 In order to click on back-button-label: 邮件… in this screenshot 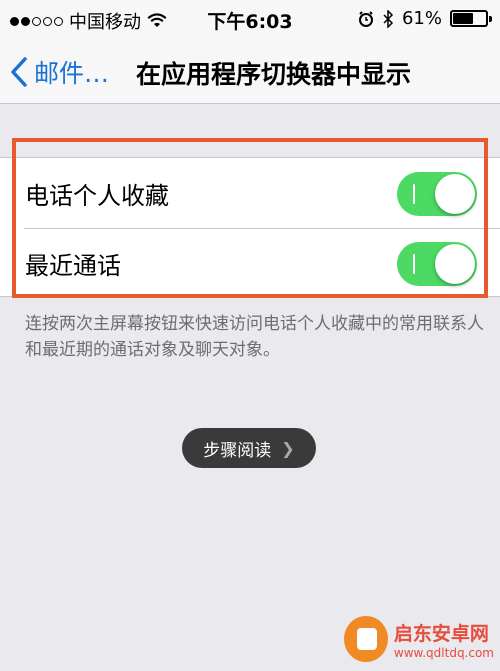, I will do `click(72, 73)`.